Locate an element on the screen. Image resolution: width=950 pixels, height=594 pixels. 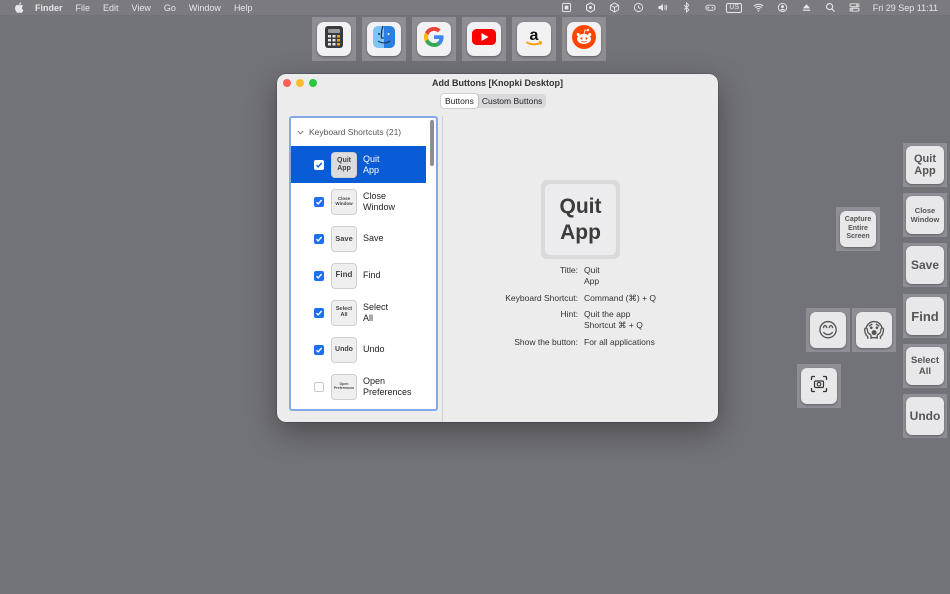
tab-buttons: Buttons is located at coordinates (459, 101).